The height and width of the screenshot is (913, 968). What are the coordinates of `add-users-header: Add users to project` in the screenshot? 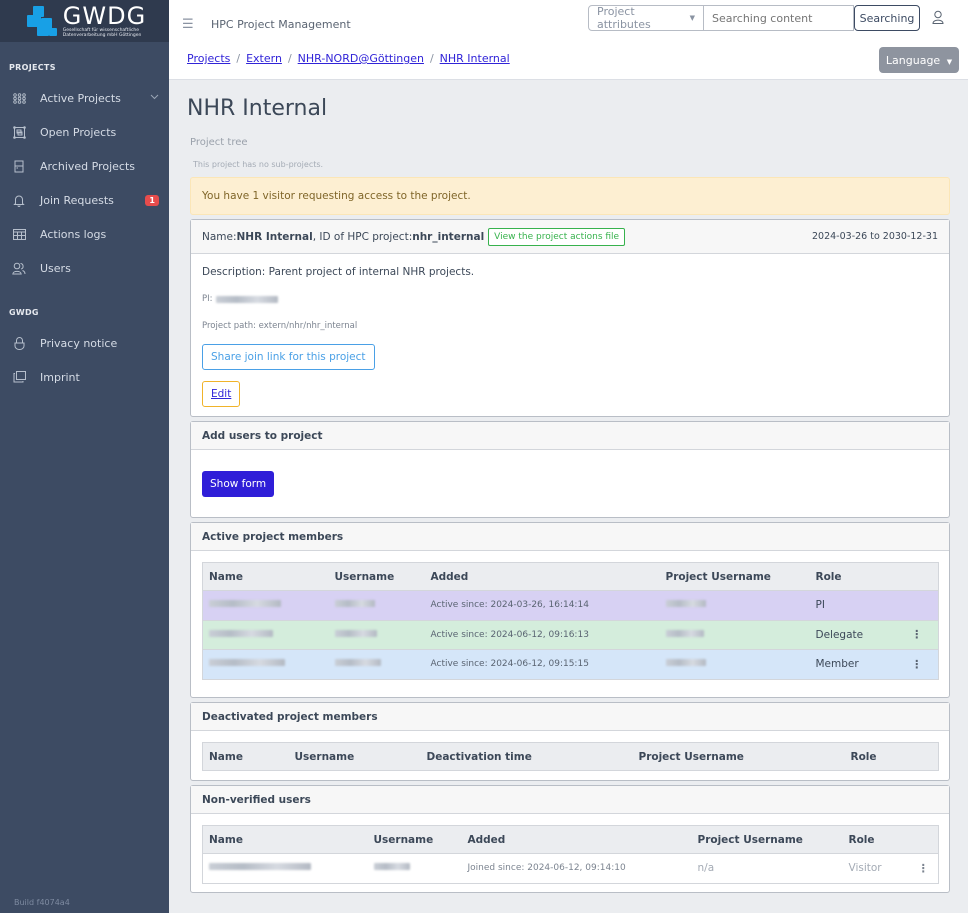 It's located at (570, 436).